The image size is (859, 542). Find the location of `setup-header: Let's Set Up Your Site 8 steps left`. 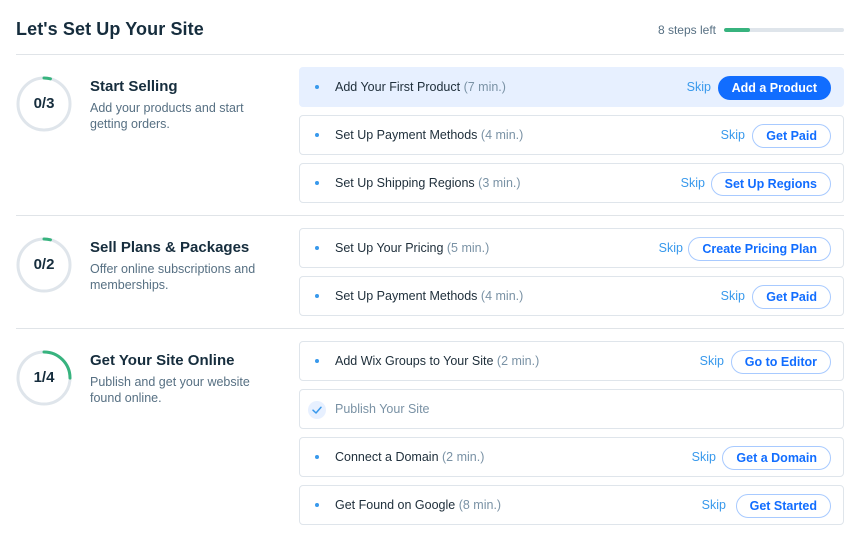

setup-header: Let's Set Up Your Site 8 steps left is located at coordinates (430, 27).